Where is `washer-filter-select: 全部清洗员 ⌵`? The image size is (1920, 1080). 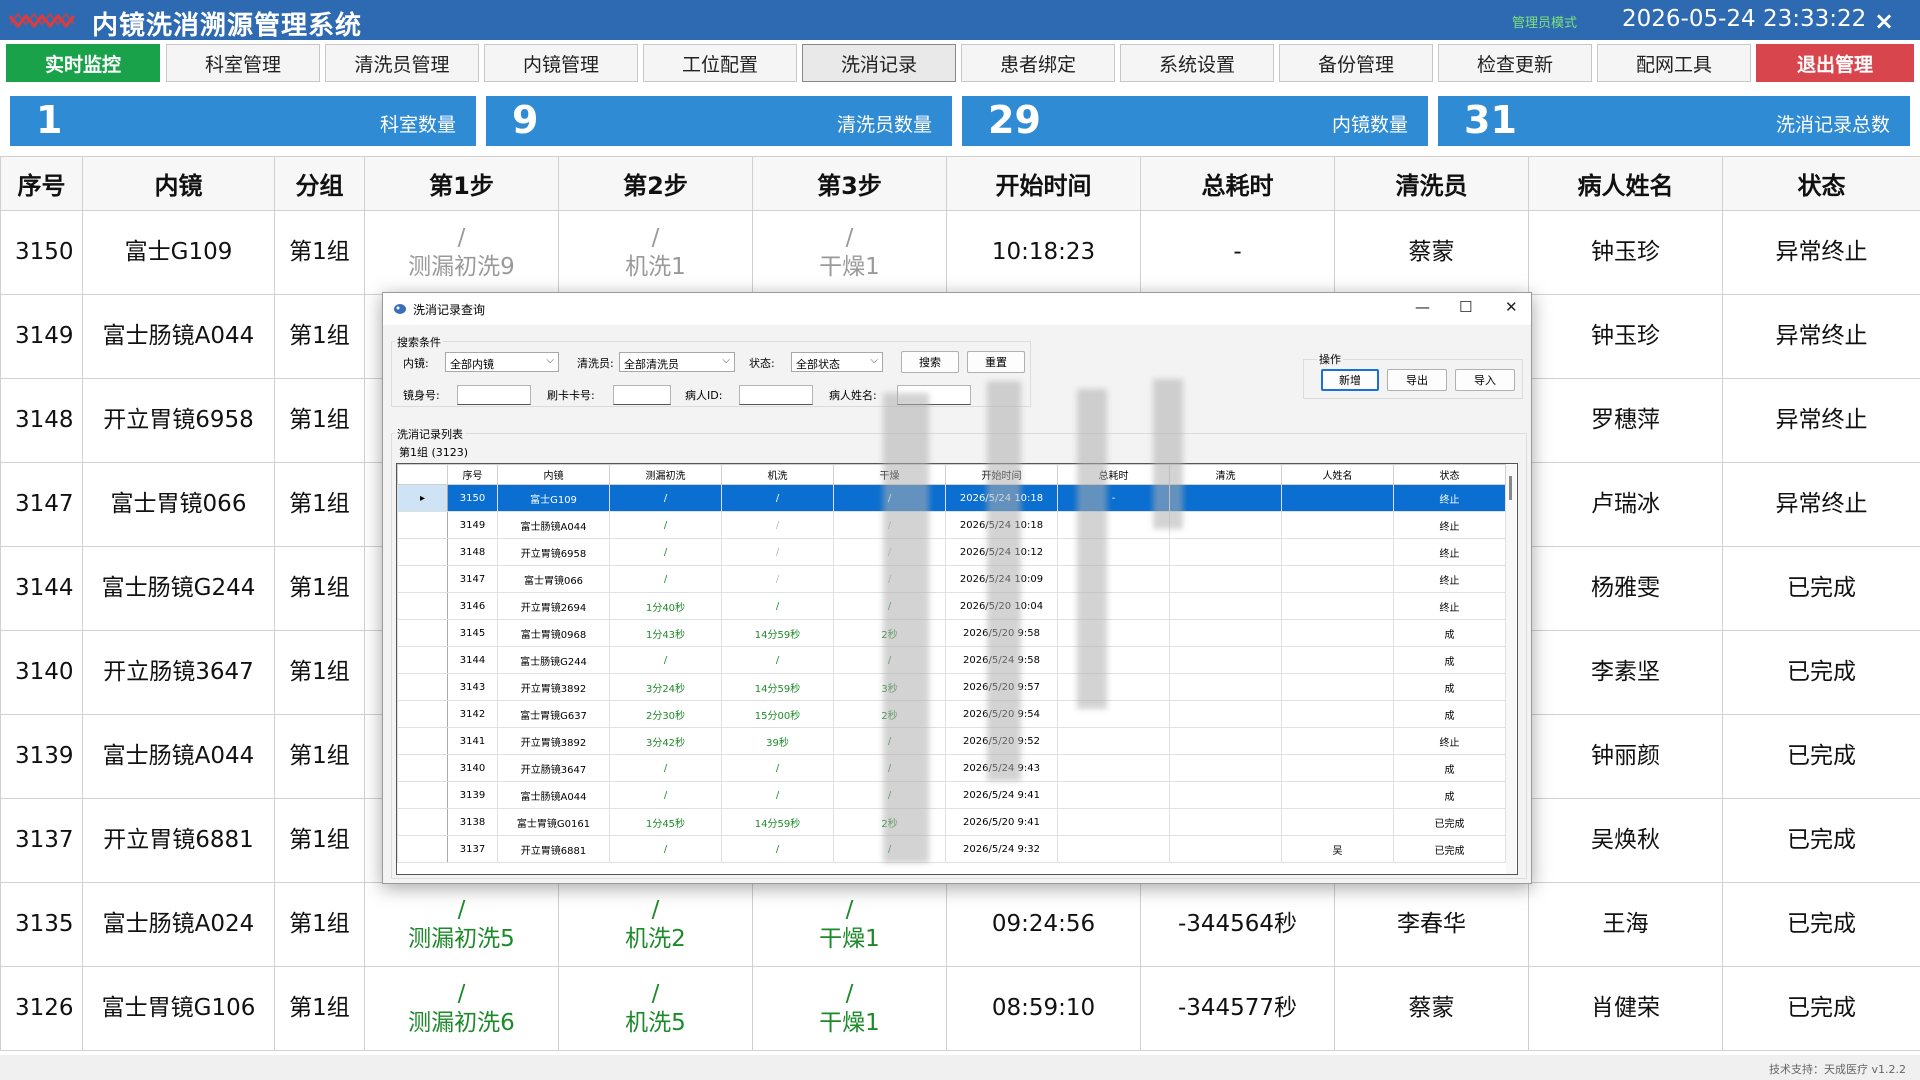 washer-filter-select: 全部清洗员 ⌵ is located at coordinates (677, 362).